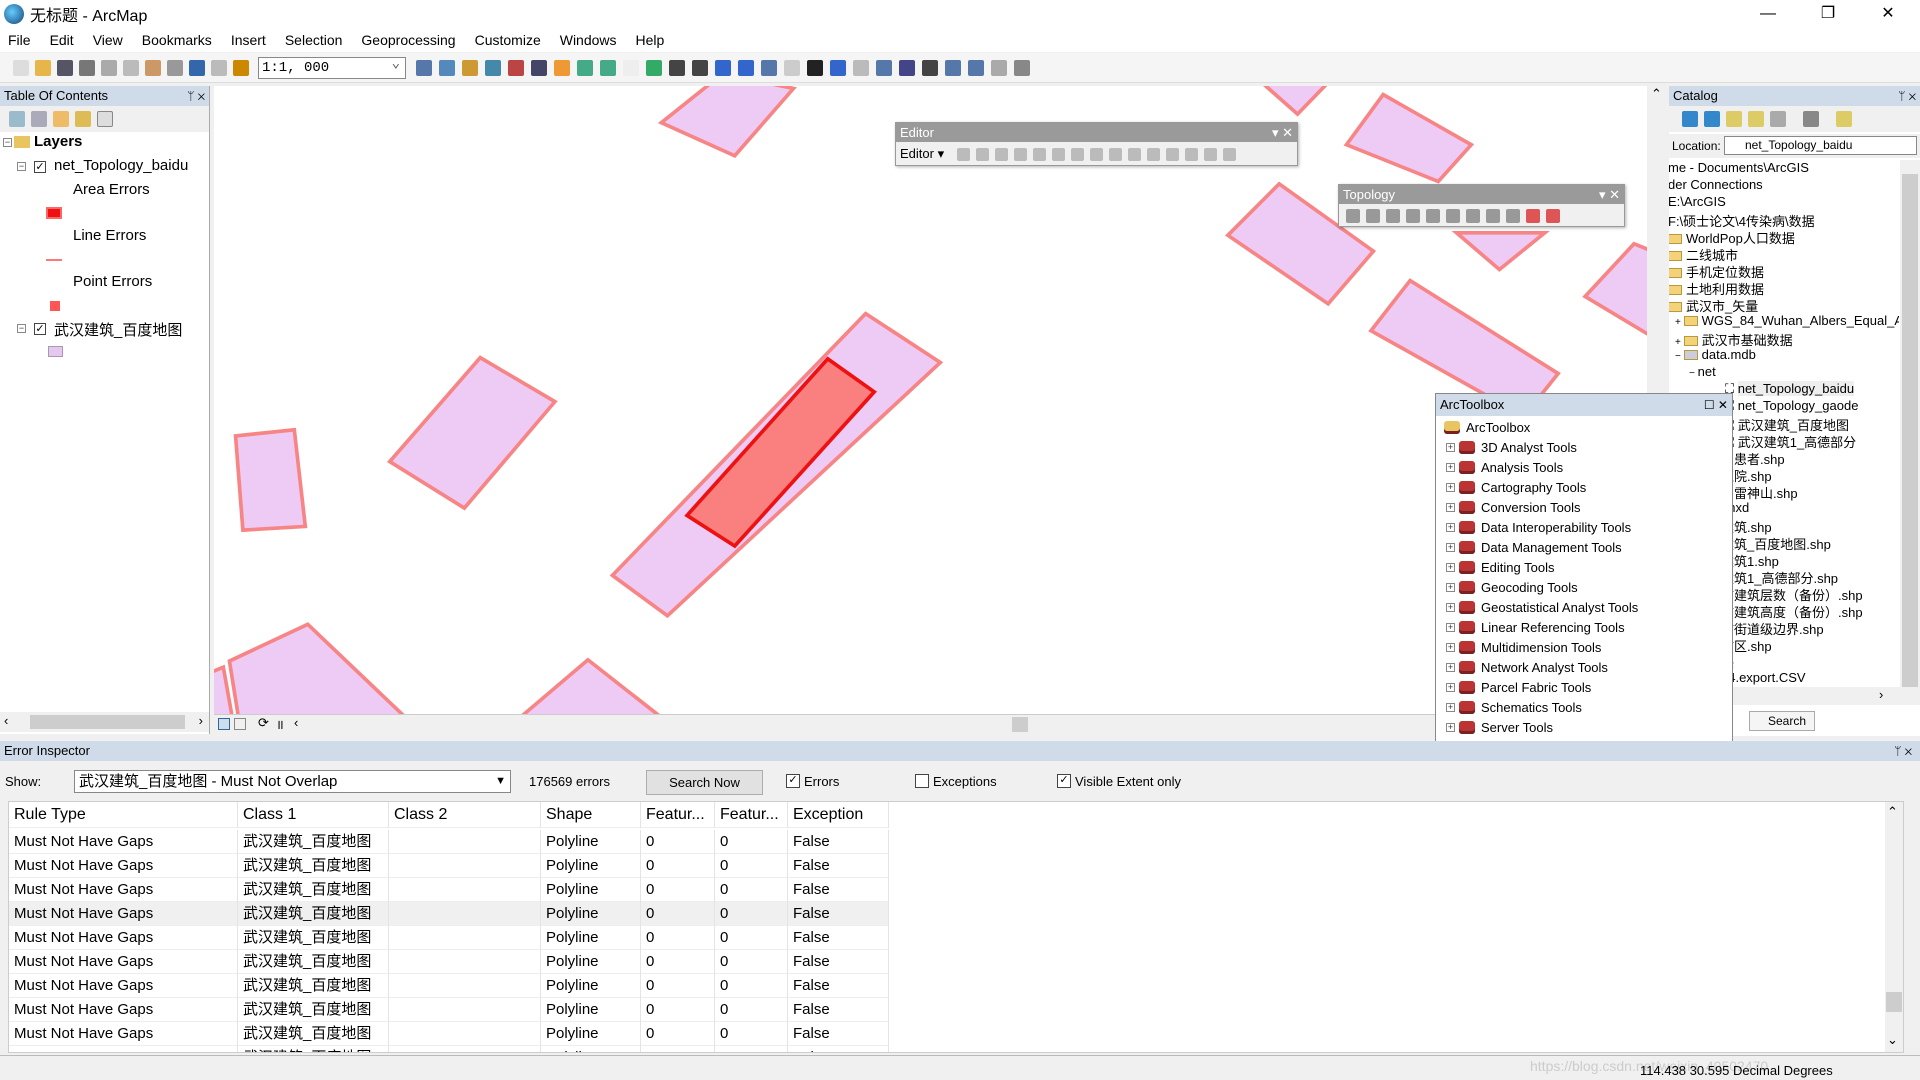  I want to click on build-topology-cache-icon, so click(1473, 216).